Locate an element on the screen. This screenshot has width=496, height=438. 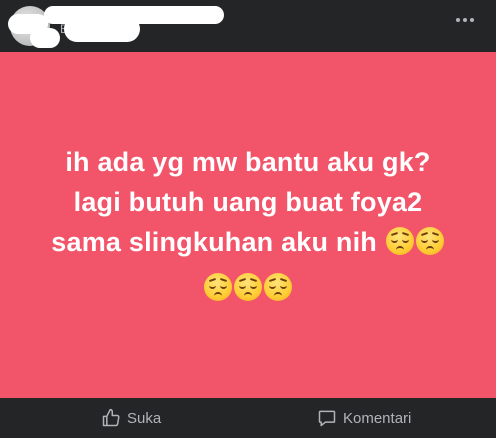
like-button: Suka is located at coordinates (131, 418).